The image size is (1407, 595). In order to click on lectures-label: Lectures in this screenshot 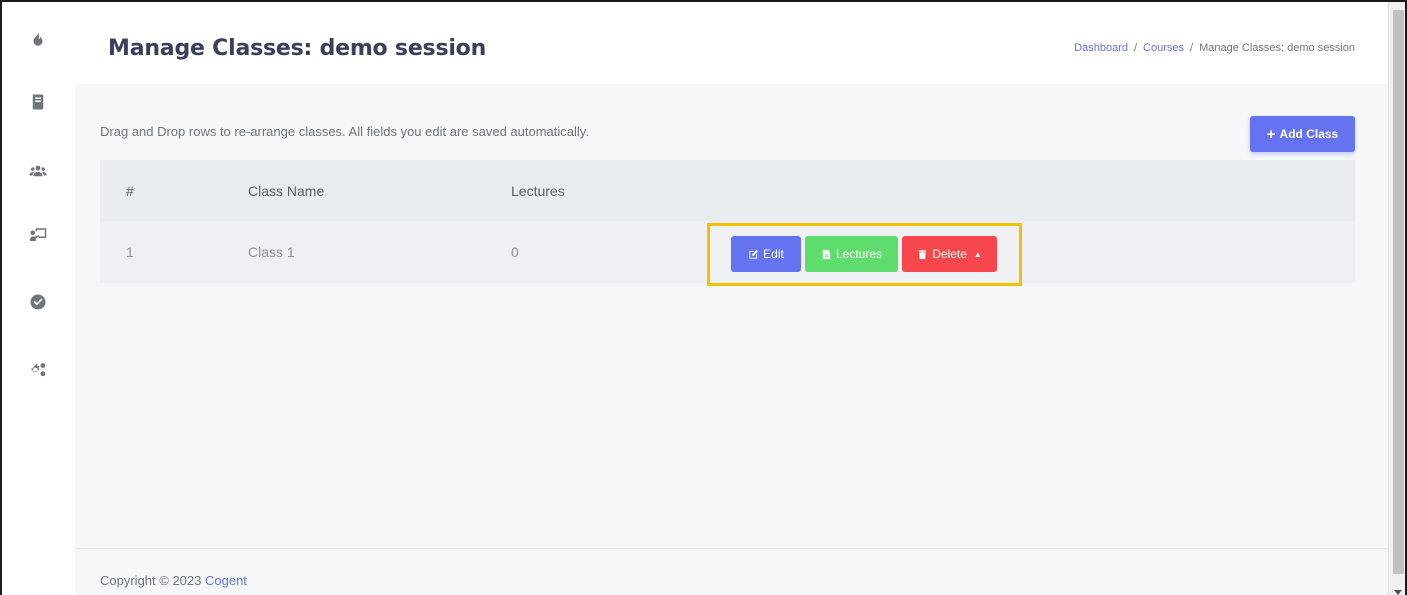, I will do `click(859, 254)`.